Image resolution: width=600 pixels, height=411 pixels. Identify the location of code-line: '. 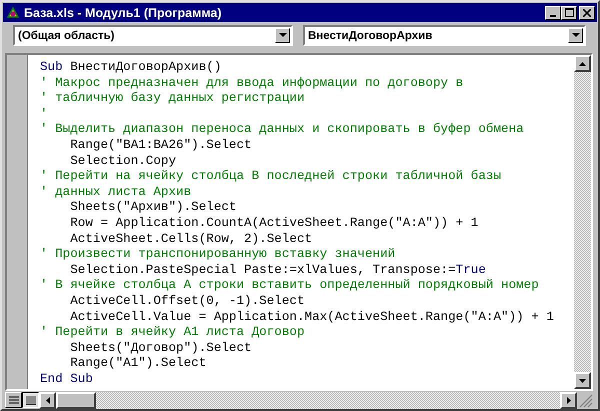
(44, 113).